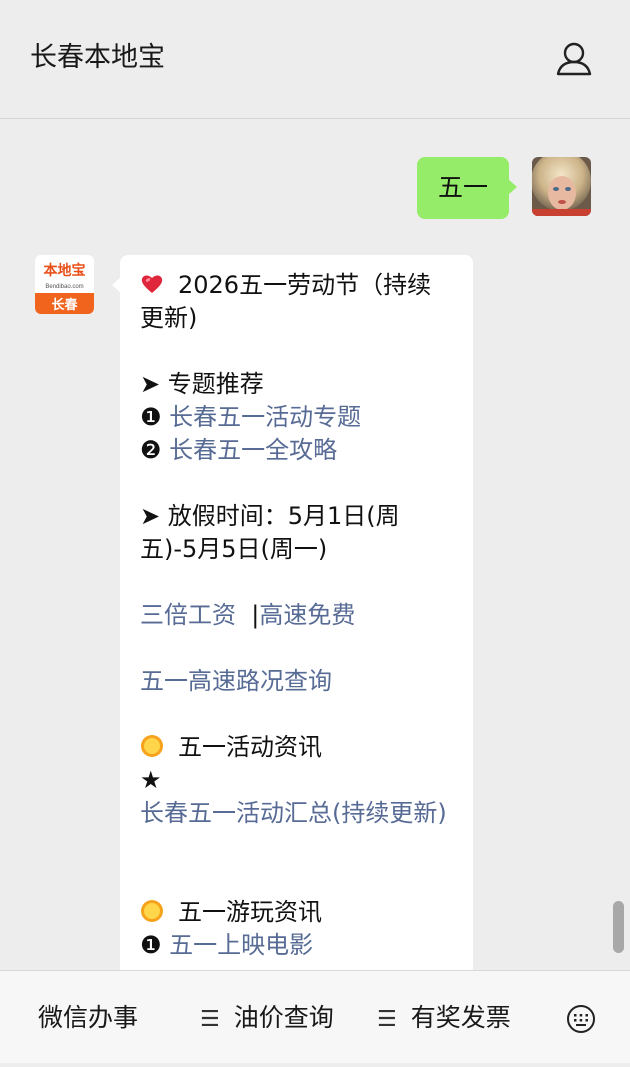 This screenshot has height=1067, width=630. I want to click on chat-title: 长春本地宝, so click(97, 57).